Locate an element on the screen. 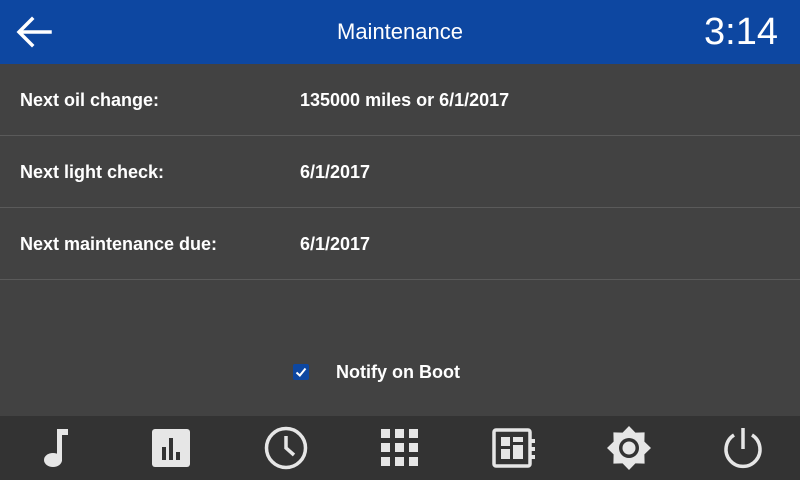 The width and height of the screenshot is (800, 480). checkmark-icon is located at coordinates (301, 372).